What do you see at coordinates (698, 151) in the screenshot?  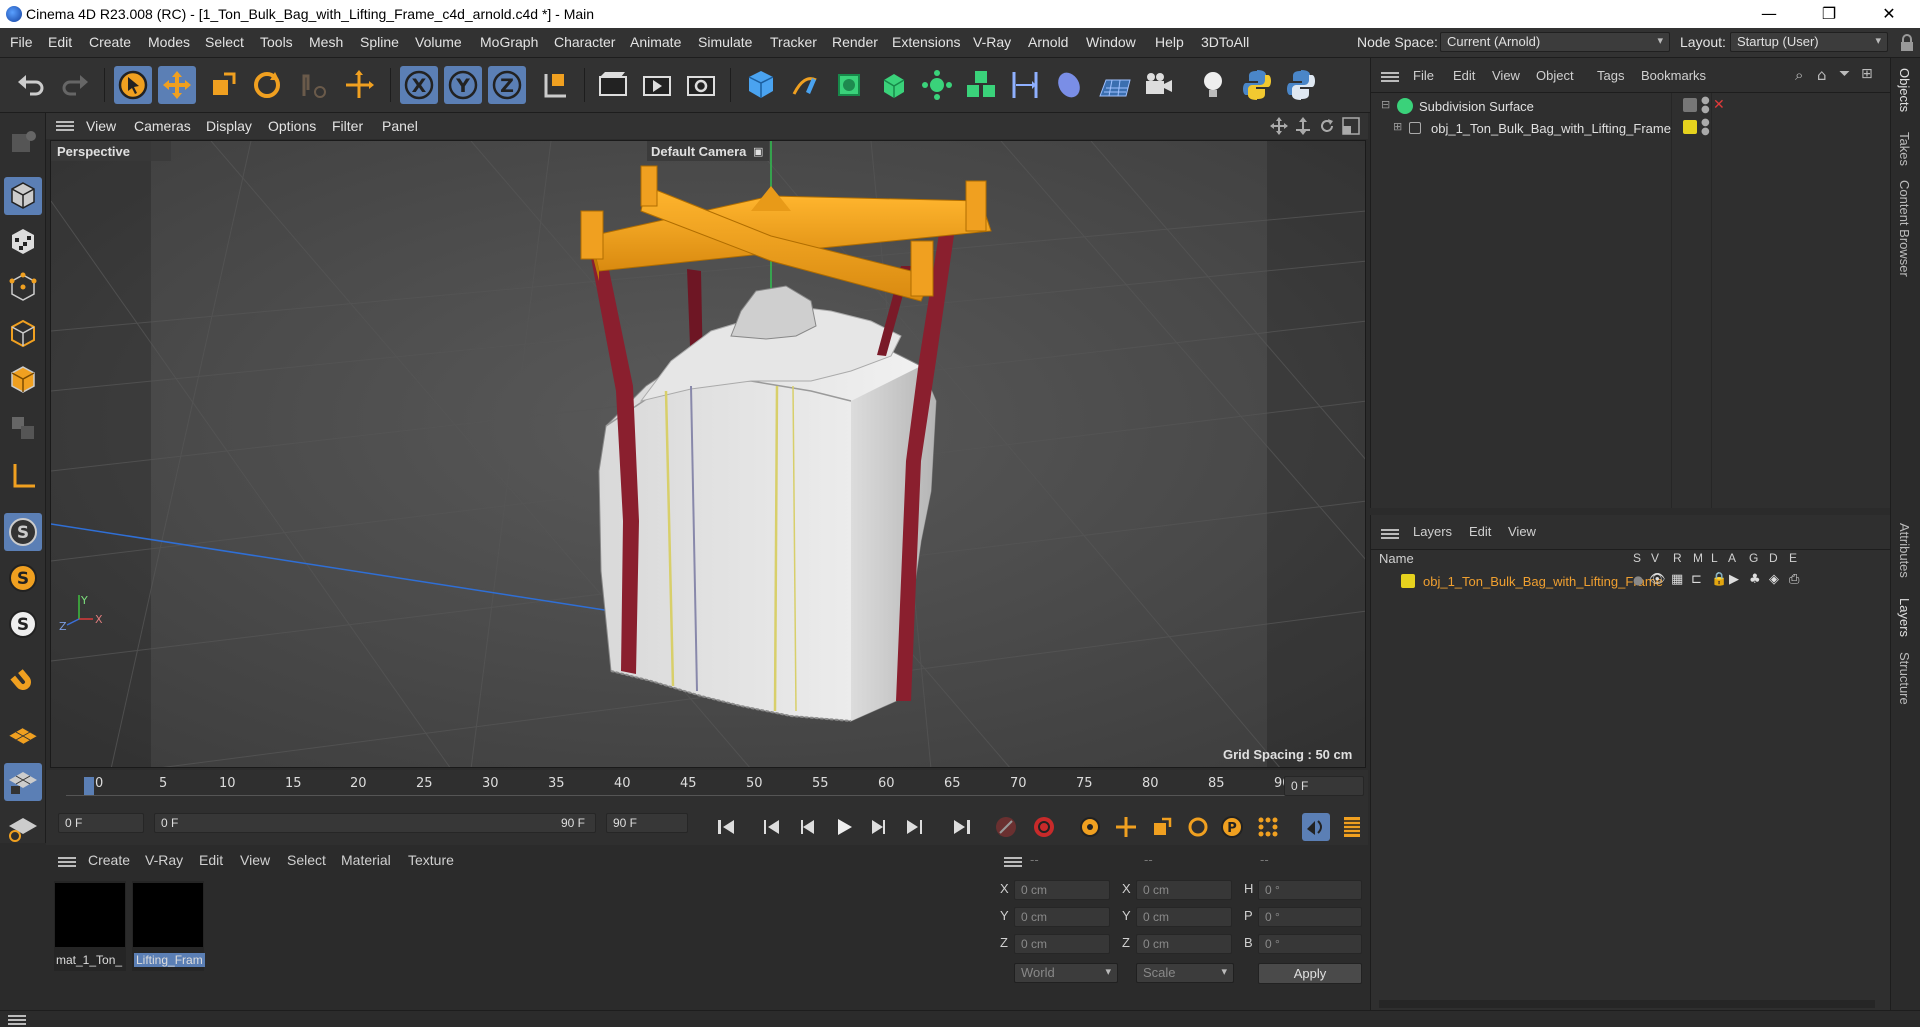 I see `active-camera-label: Default Camera` at bounding box center [698, 151].